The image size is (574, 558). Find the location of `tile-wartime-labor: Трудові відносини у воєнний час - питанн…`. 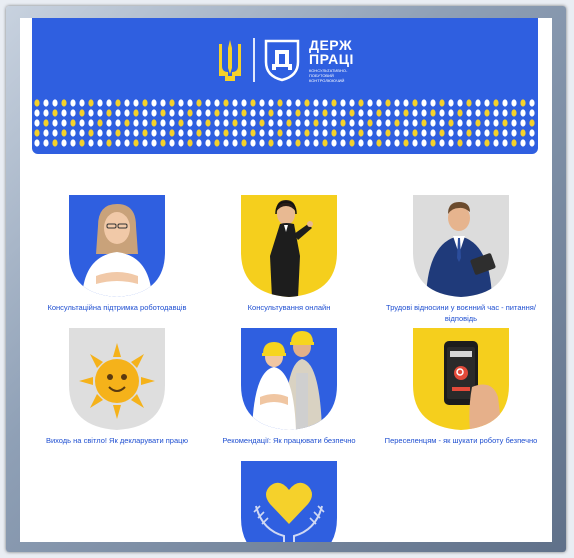

tile-wartime-labor: Трудові відносини у воєнний час - питанн… is located at coordinates (461, 259).